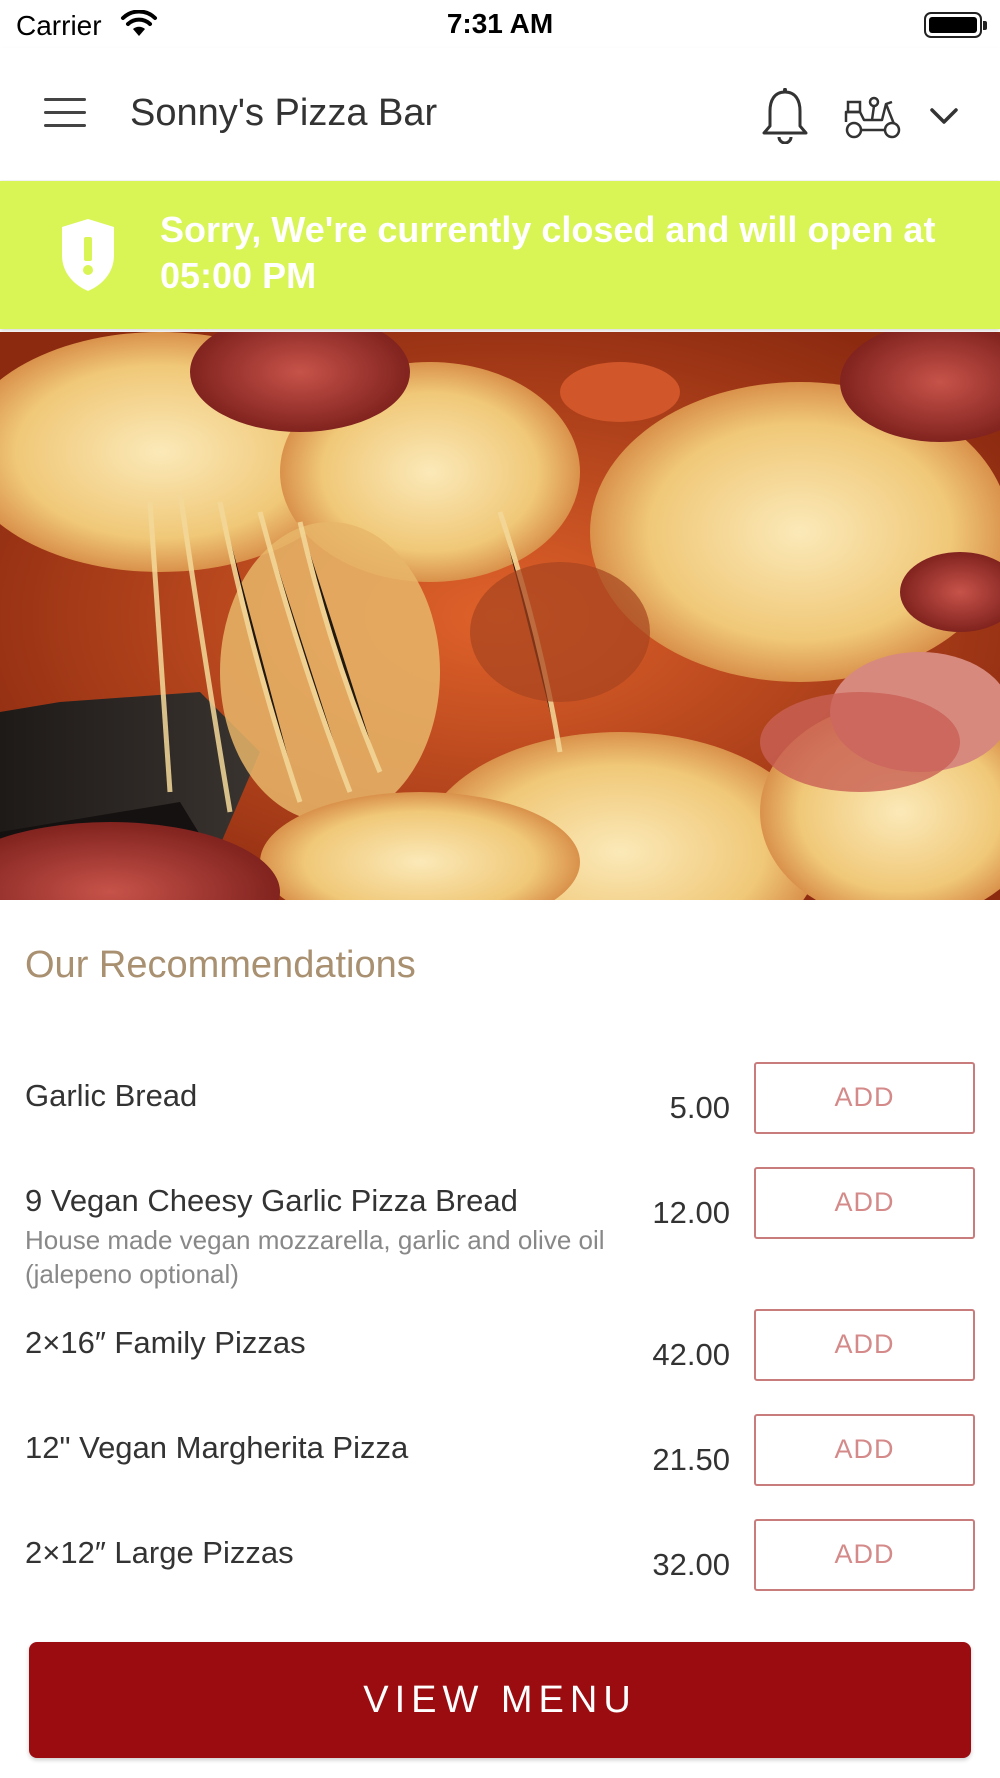 The height and width of the screenshot is (1778, 1000). What do you see at coordinates (691, 1459) in the screenshot?
I see `item-price: 21.50` at bounding box center [691, 1459].